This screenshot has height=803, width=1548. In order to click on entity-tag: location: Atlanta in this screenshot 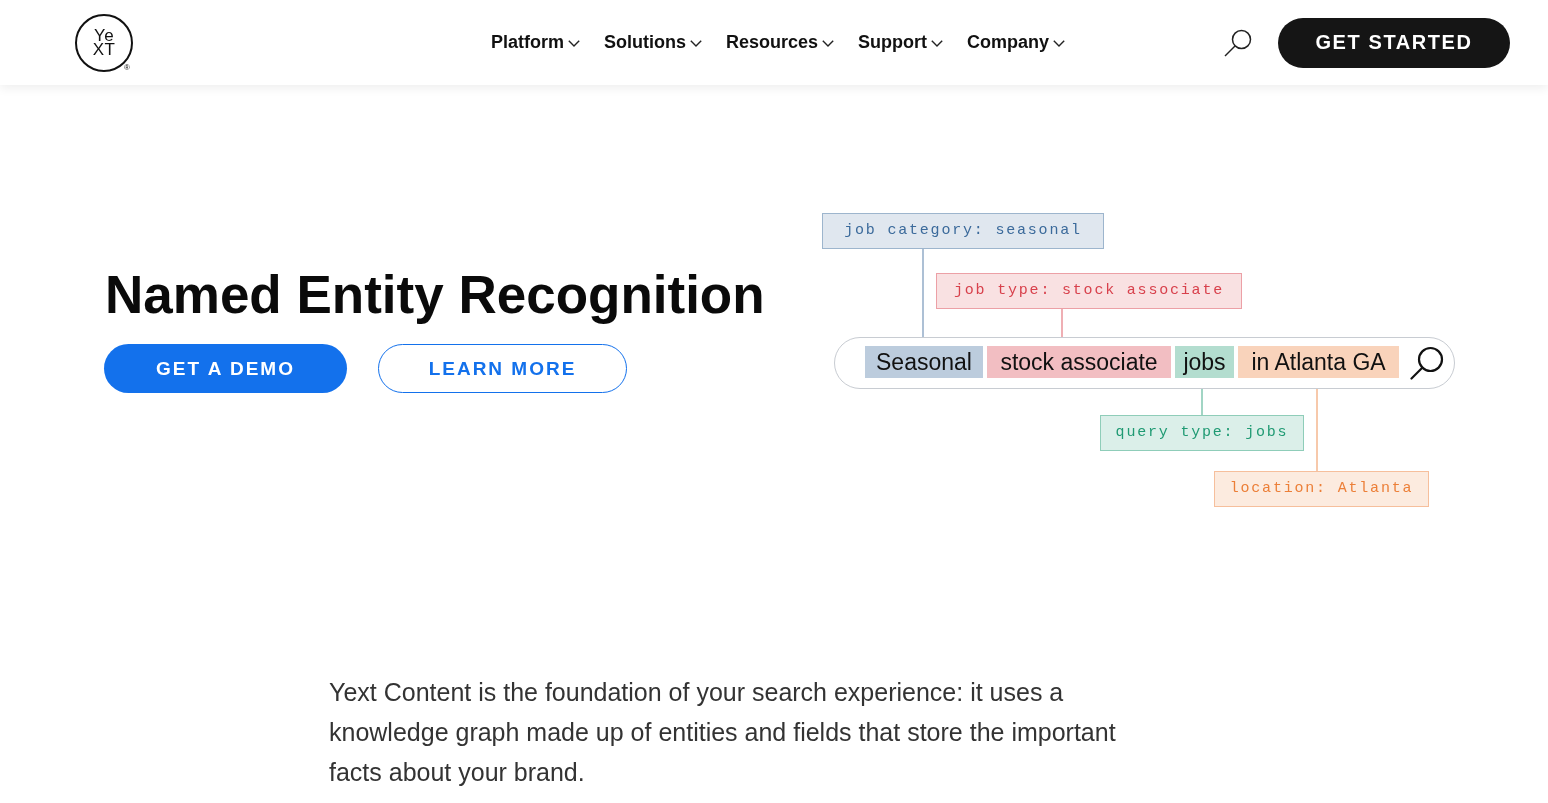, I will do `click(1321, 489)`.